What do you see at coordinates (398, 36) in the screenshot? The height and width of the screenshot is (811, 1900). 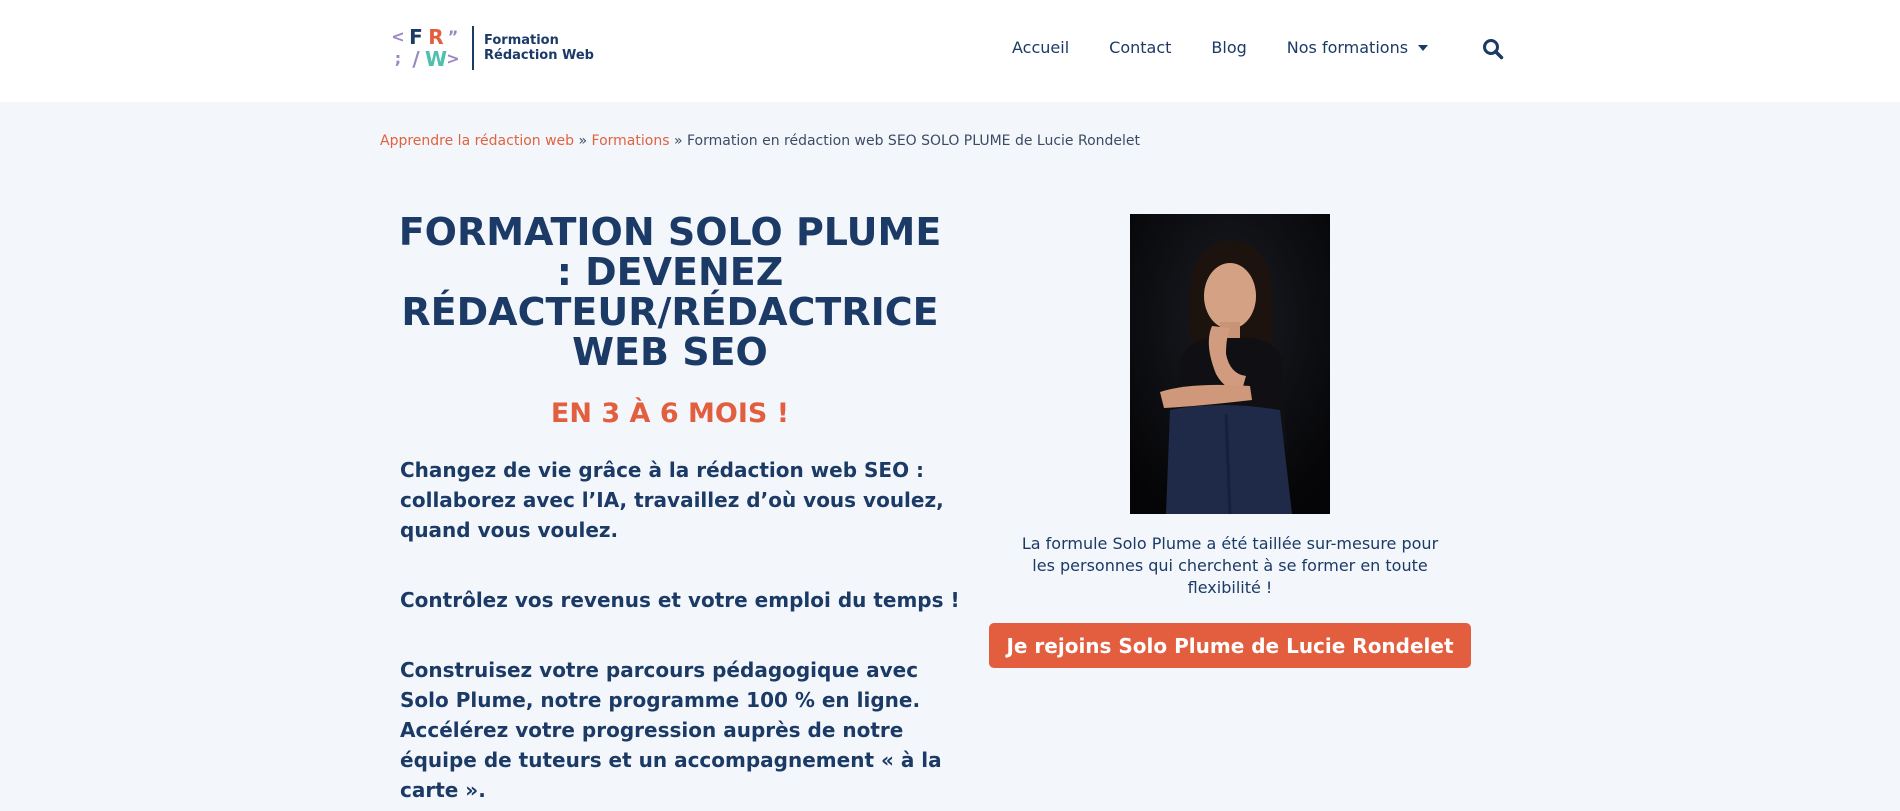 I see `logo-glyph: <` at bounding box center [398, 36].